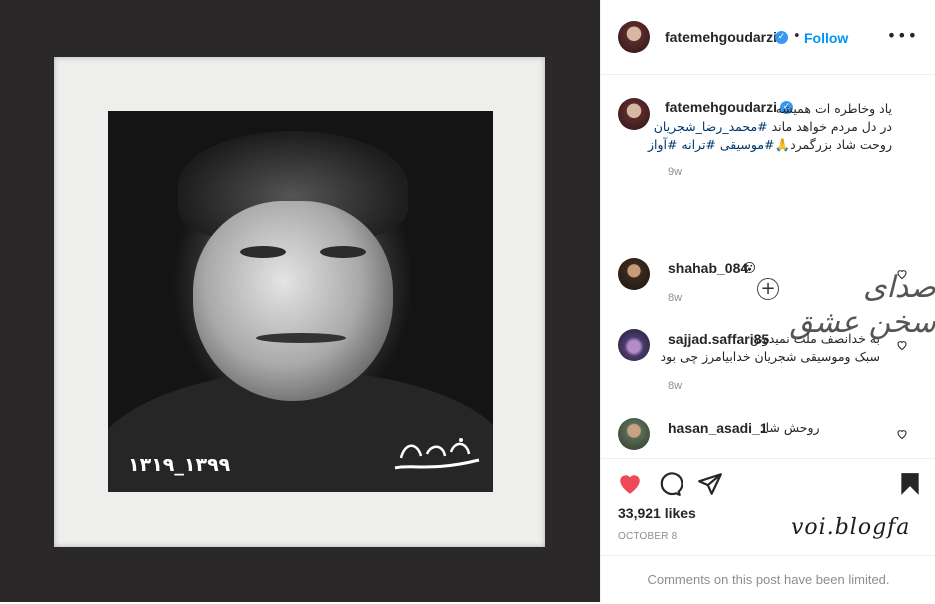 This screenshot has height=604, width=935. I want to click on blog-watermark: voi.blogfa, so click(851, 527).